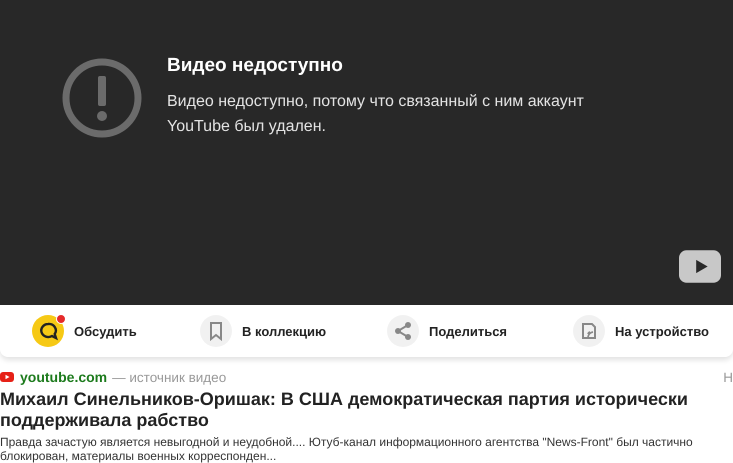 The width and height of the screenshot is (733, 463). Describe the element at coordinates (293, 331) in the screenshot. I see `collection-button: В коллекцию` at that location.